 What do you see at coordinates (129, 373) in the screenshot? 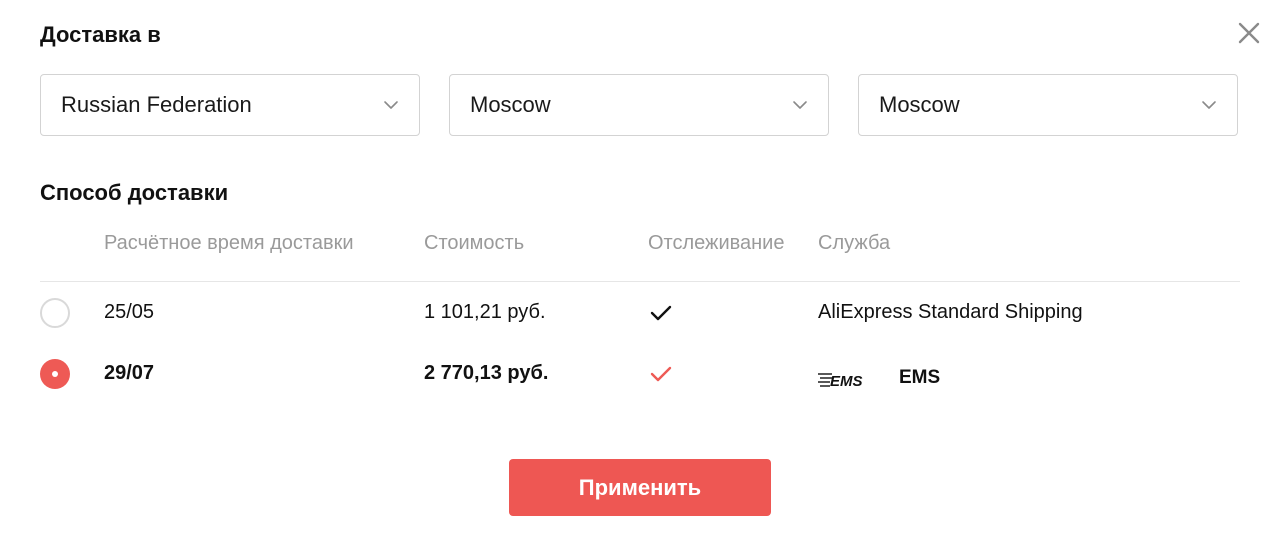
I see `delivery-date: 29/07` at bounding box center [129, 373].